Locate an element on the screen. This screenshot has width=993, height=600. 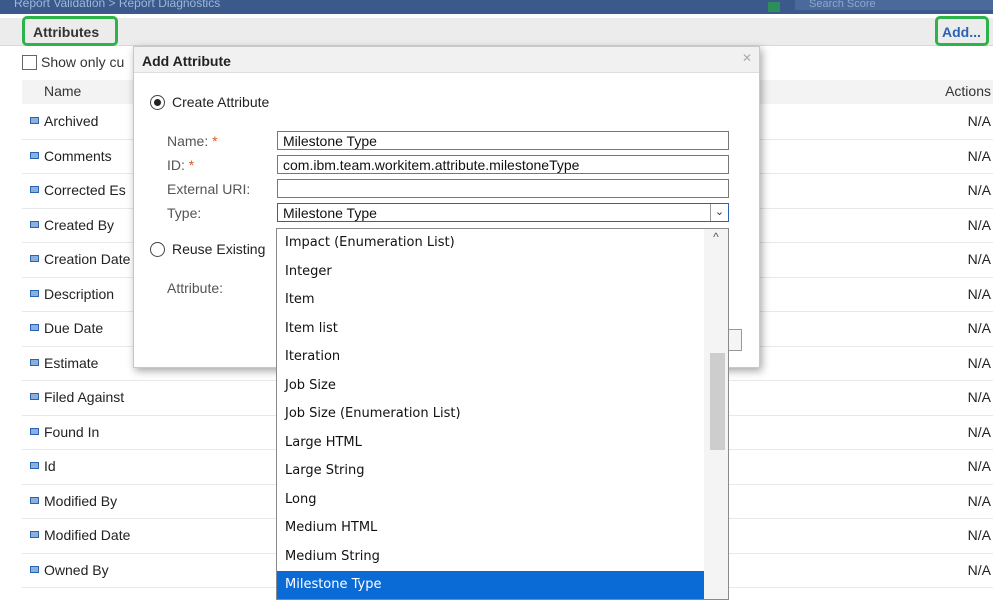
type-select-value: Milestone Type is located at coordinates (330, 213).